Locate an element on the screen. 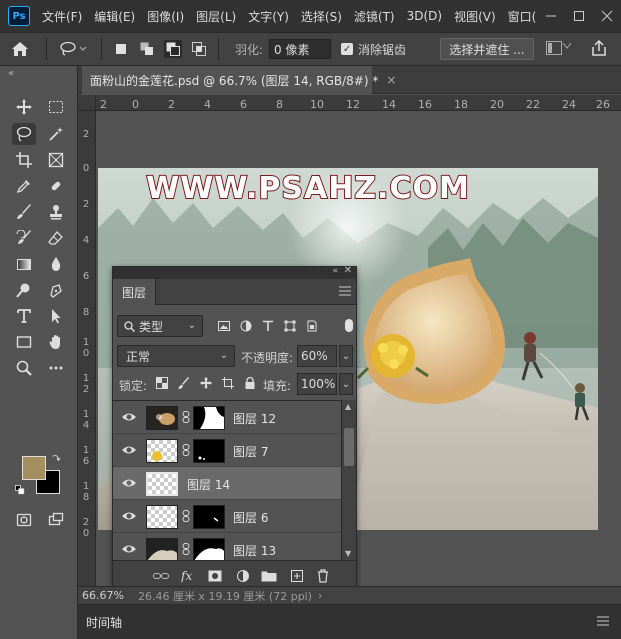 This screenshot has height=639, width=621. menu-type: 文字(Y) is located at coordinates (268, 16).